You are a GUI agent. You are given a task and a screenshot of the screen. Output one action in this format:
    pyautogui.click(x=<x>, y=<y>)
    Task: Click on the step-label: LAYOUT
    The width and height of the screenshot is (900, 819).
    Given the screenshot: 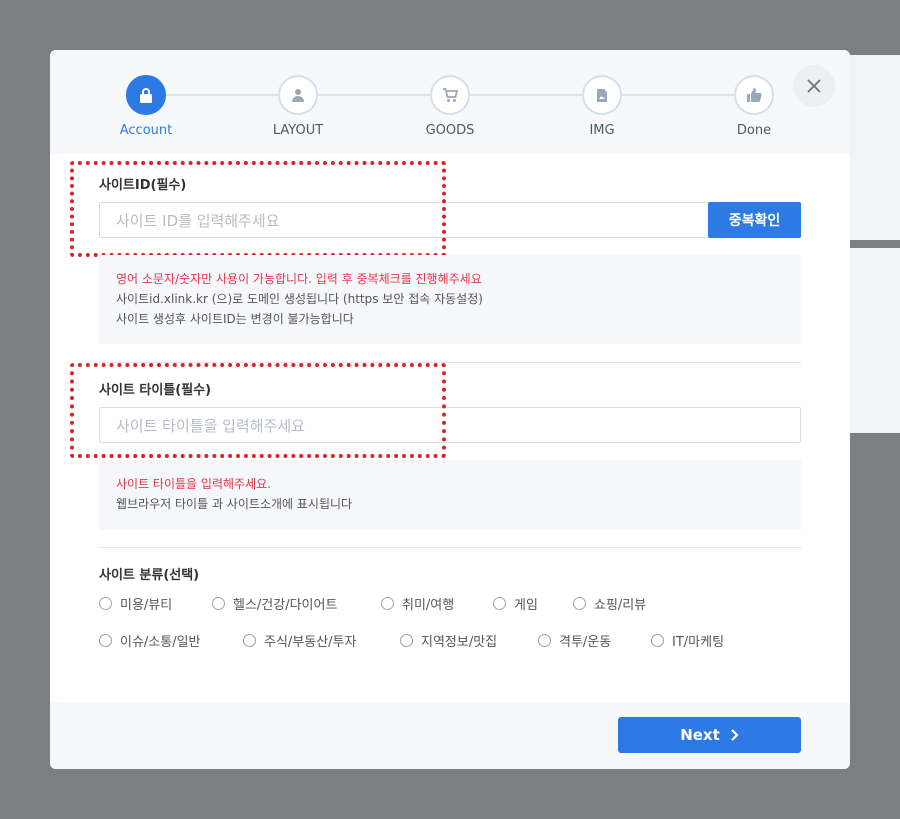 What is the action you would take?
    pyautogui.click(x=298, y=130)
    